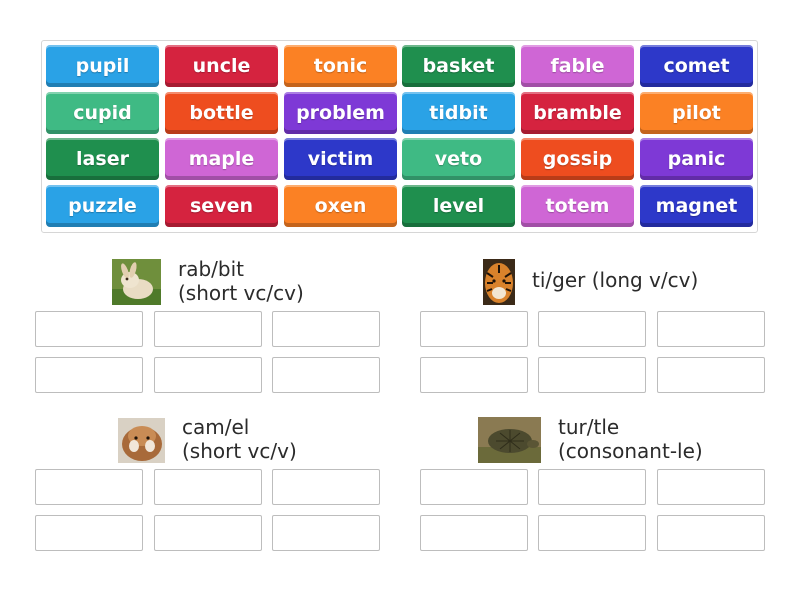 This screenshot has height=600, width=800. I want to click on group-label-camel-line1: cam/el, so click(216, 427).